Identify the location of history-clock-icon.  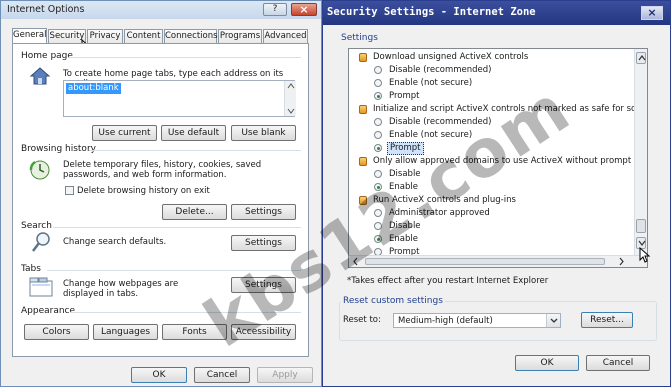
(39, 170).